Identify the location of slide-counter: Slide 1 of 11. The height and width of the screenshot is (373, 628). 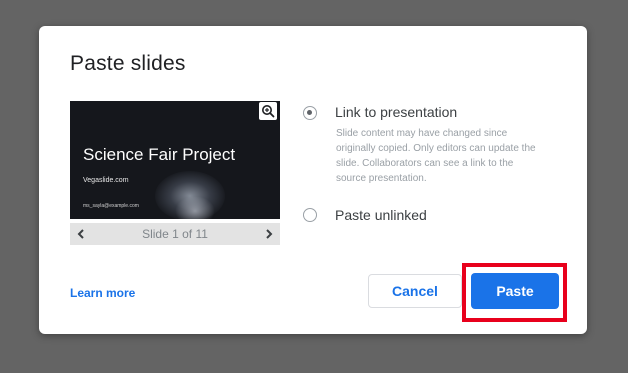
(175, 234).